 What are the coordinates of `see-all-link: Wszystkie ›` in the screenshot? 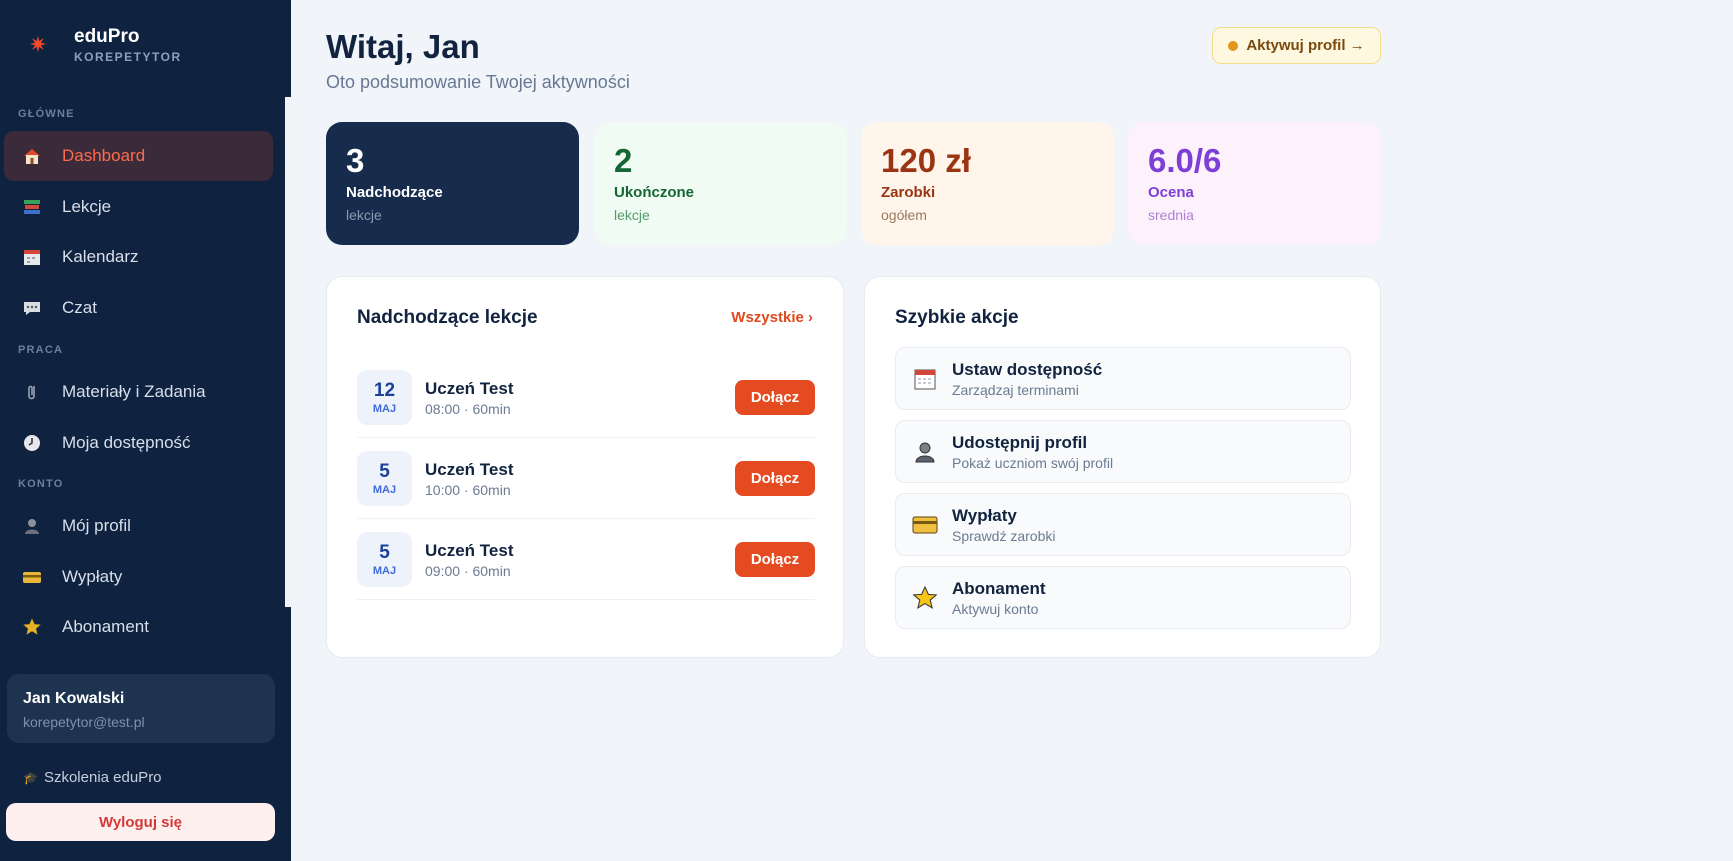 It's located at (772, 317).